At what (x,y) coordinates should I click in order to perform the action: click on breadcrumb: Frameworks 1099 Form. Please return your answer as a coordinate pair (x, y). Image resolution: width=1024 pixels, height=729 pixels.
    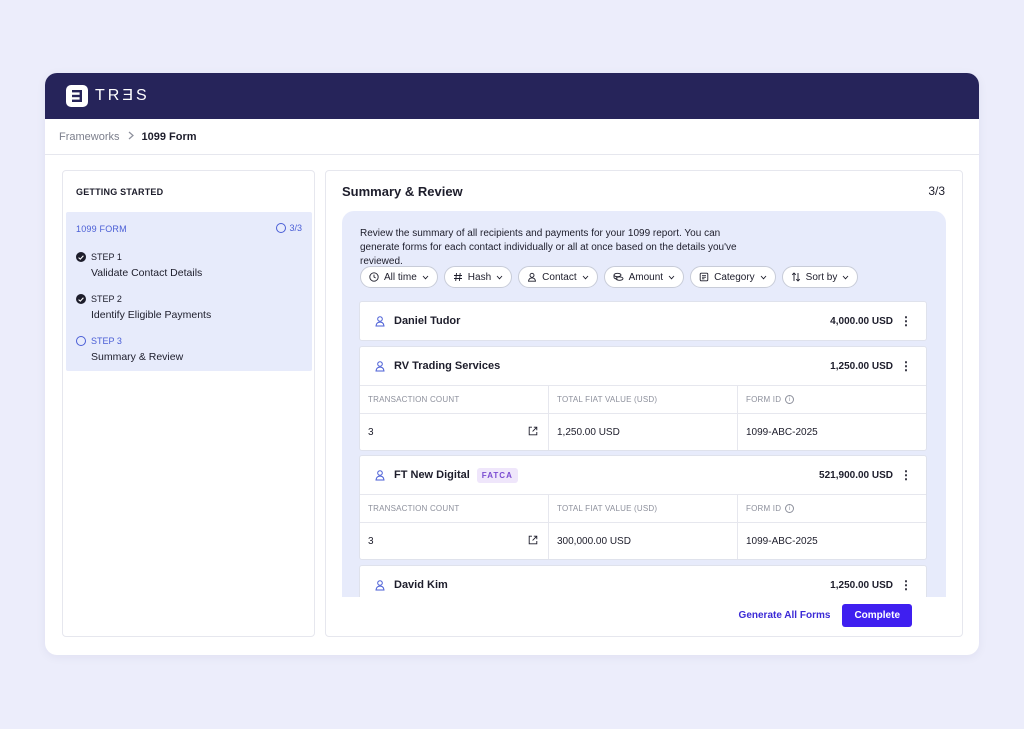
    Looking at the image, I should click on (512, 137).